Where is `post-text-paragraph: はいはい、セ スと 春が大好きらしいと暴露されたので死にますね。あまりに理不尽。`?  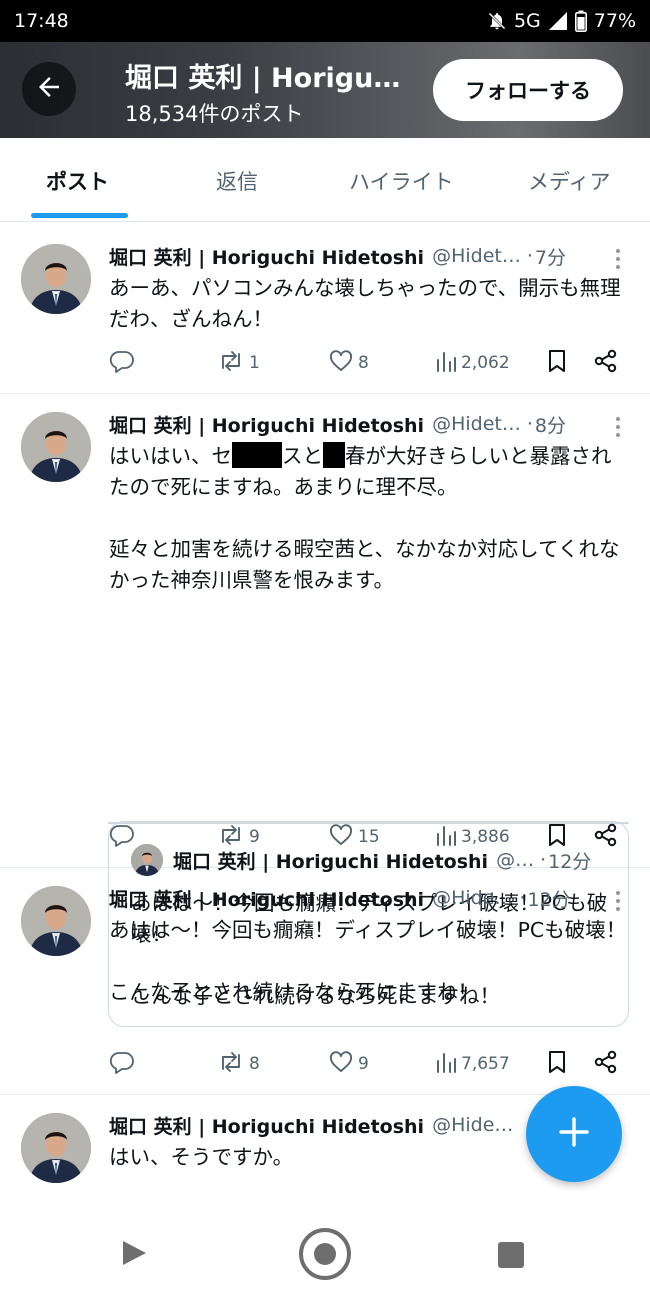 post-text-paragraph: はいはい、セ スと 春が大好きらしいと暴露されたので死にますね。あまりに理不尽。 is located at coordinates (369, 472).